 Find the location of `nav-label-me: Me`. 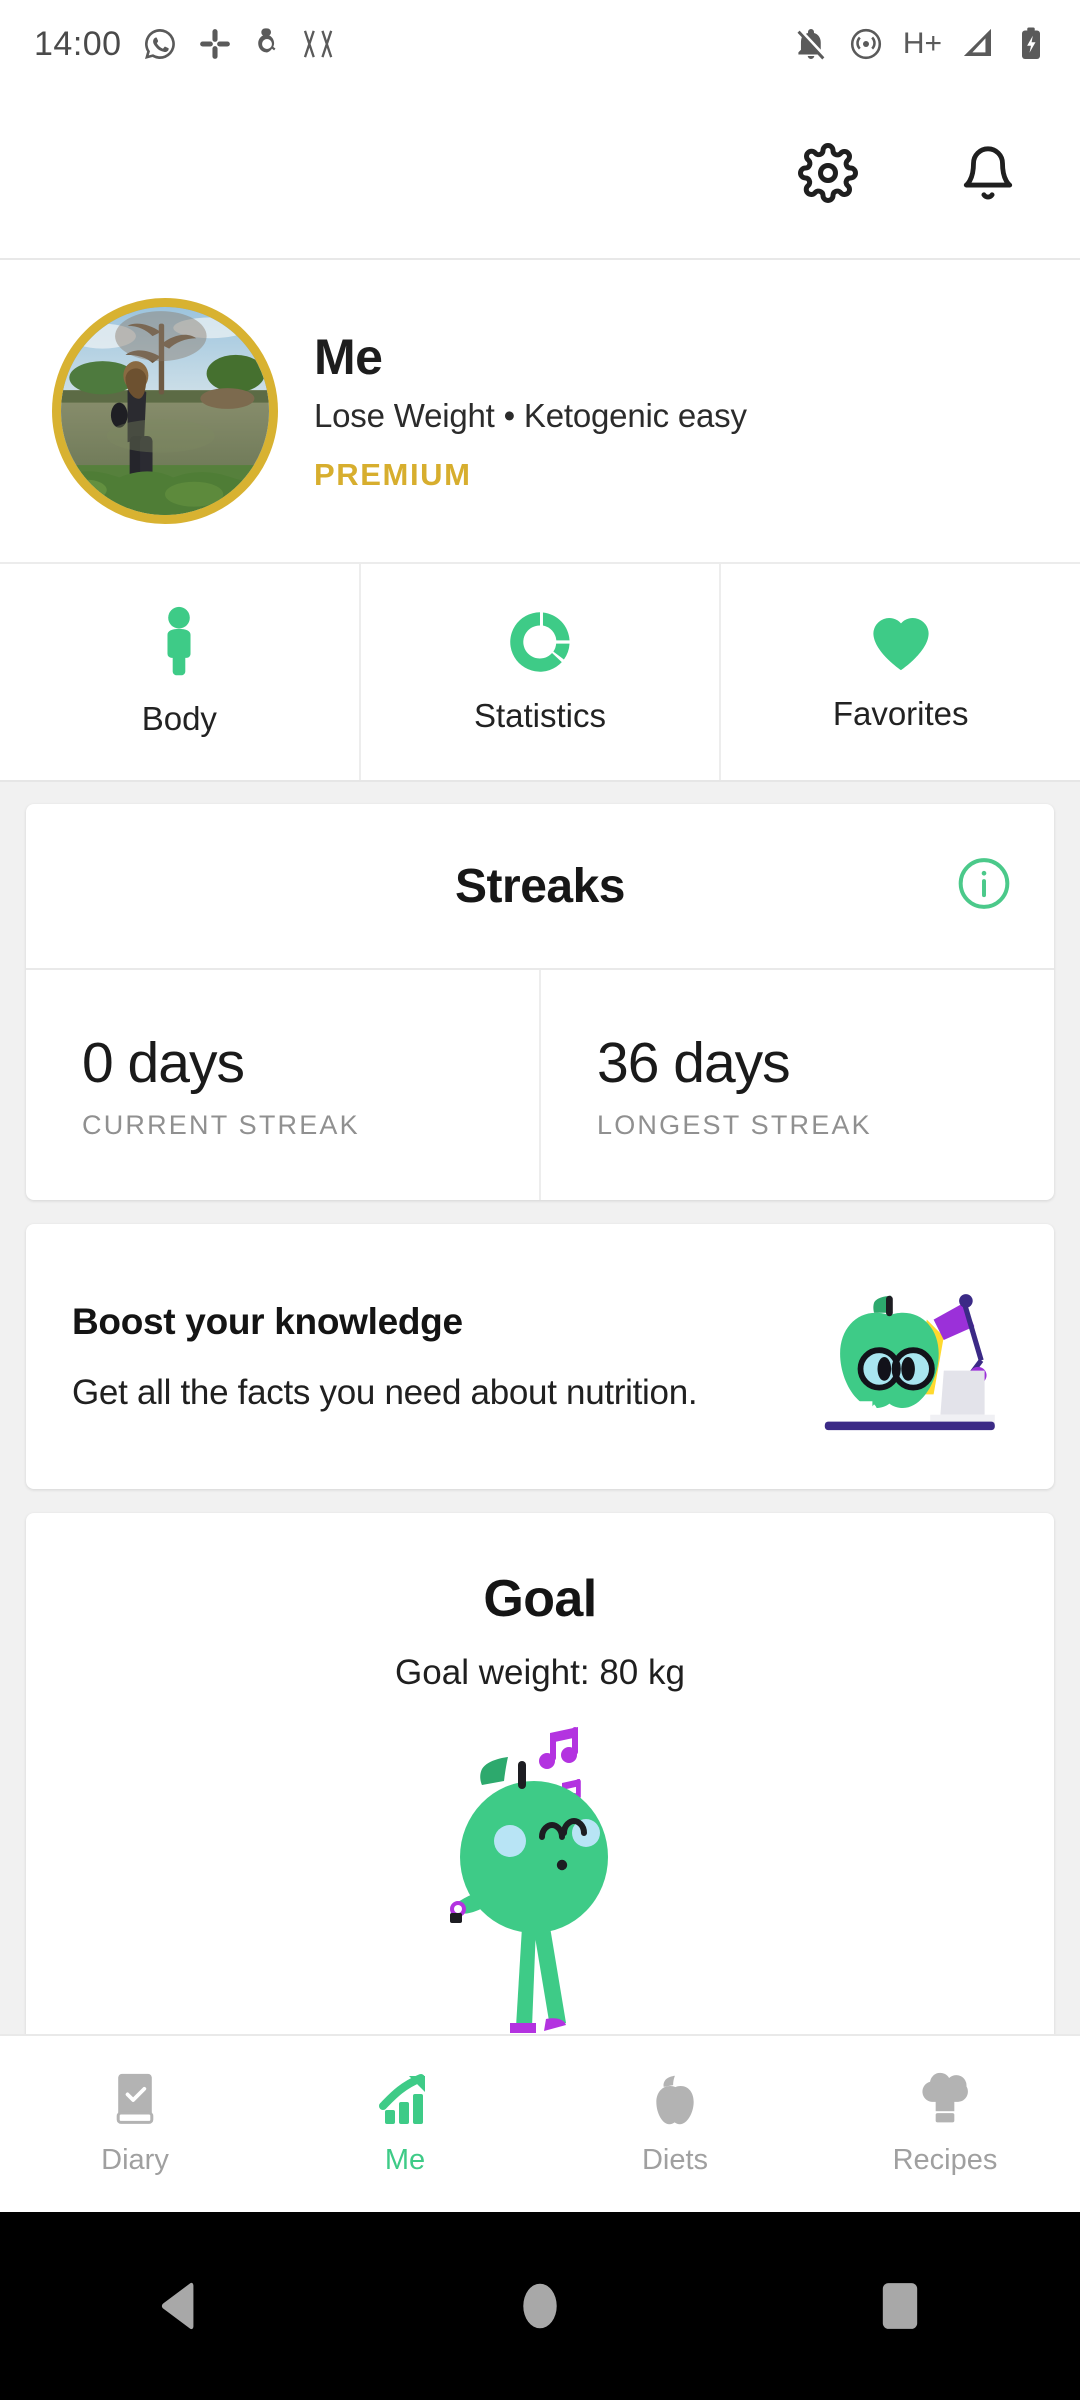

nav-label-me: Me is located at coordinates (405, 2159).